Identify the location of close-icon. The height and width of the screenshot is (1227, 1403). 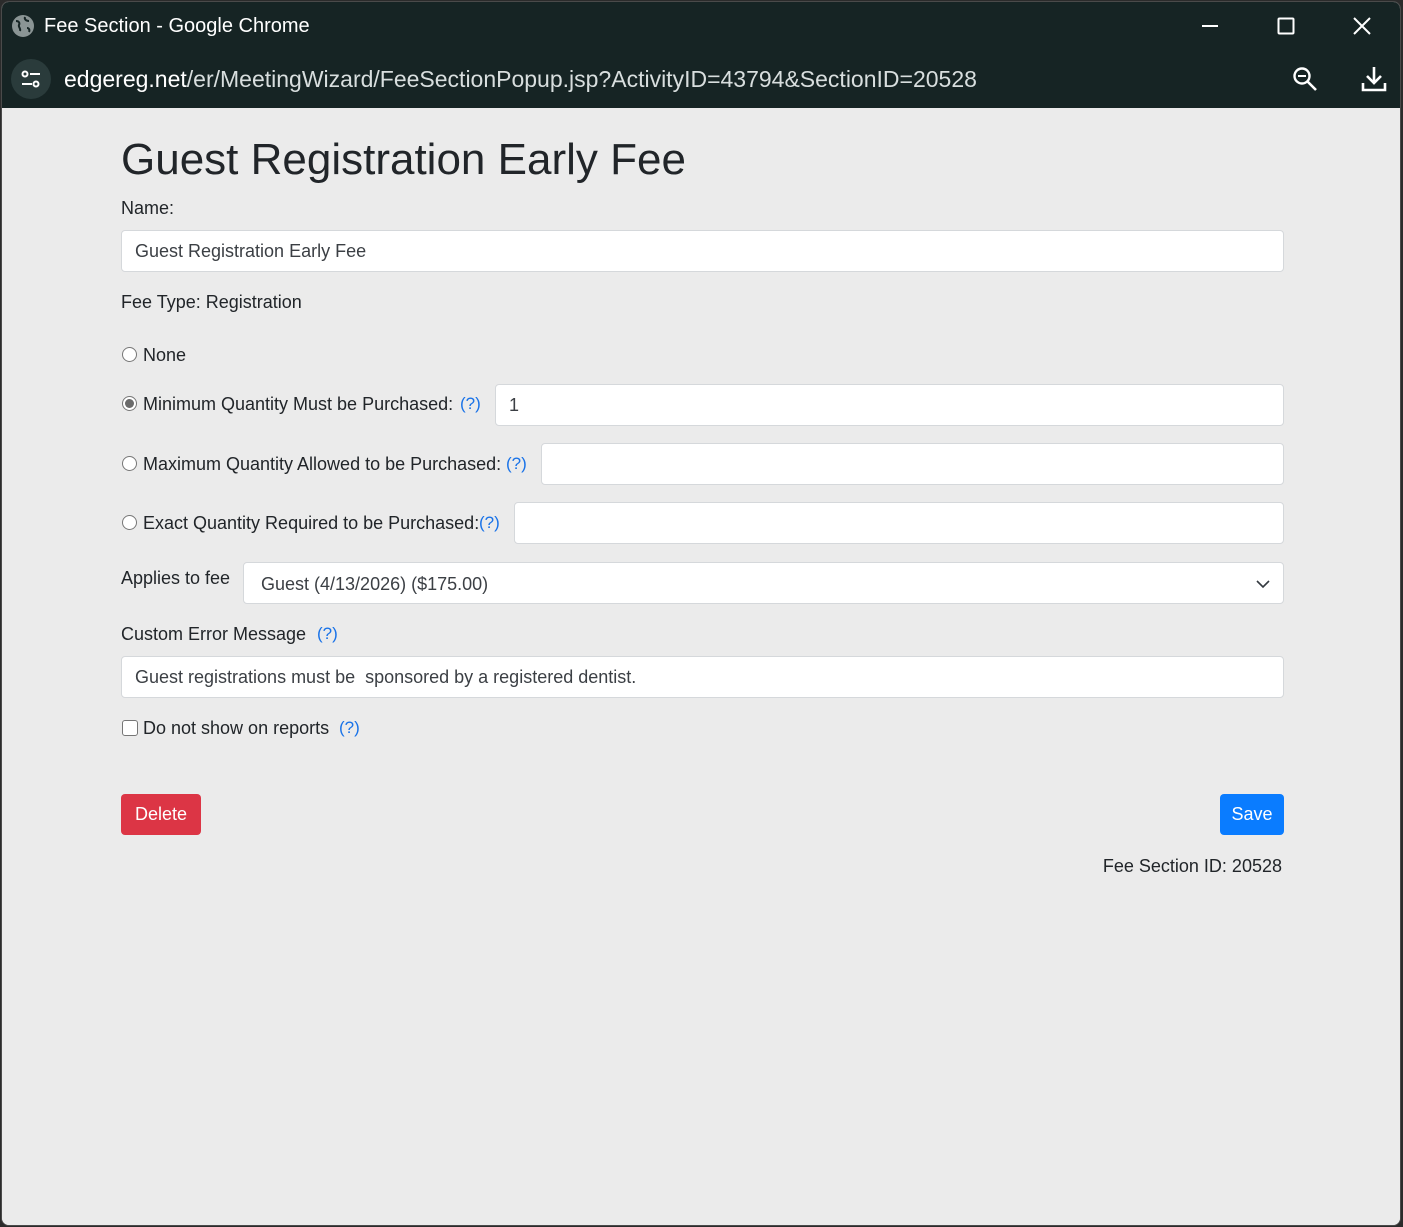
(1362, 26).